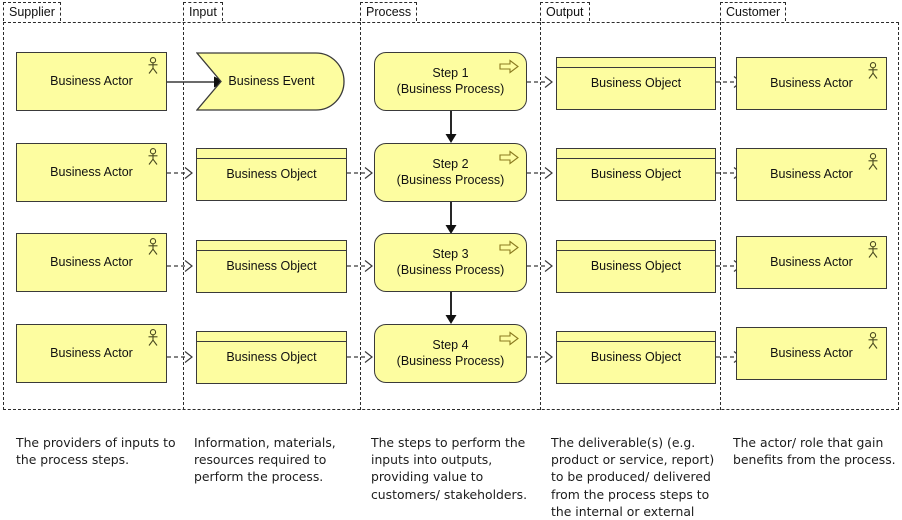  Describe the element at coordinates (540, 266) in the screenshot. I see `connector-process-to-output-row3` at that location.